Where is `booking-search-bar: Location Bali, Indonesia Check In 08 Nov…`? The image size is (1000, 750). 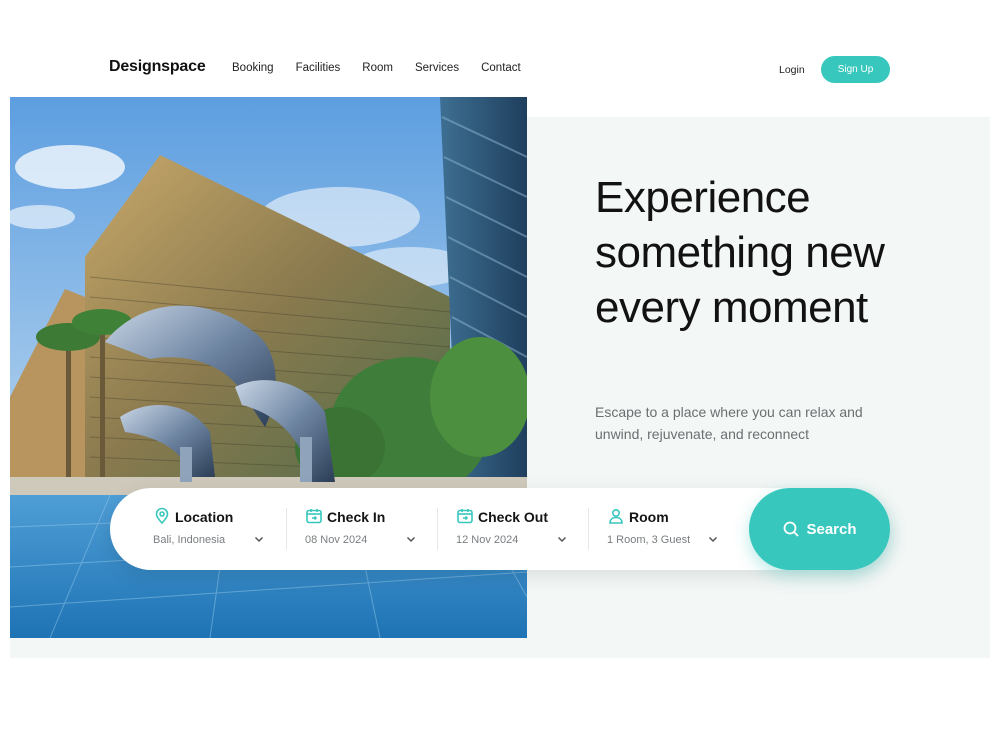
booking-search-bar: Location Bali, Indonesia Check In 08 Nov… is located at coordinates (500, 529).